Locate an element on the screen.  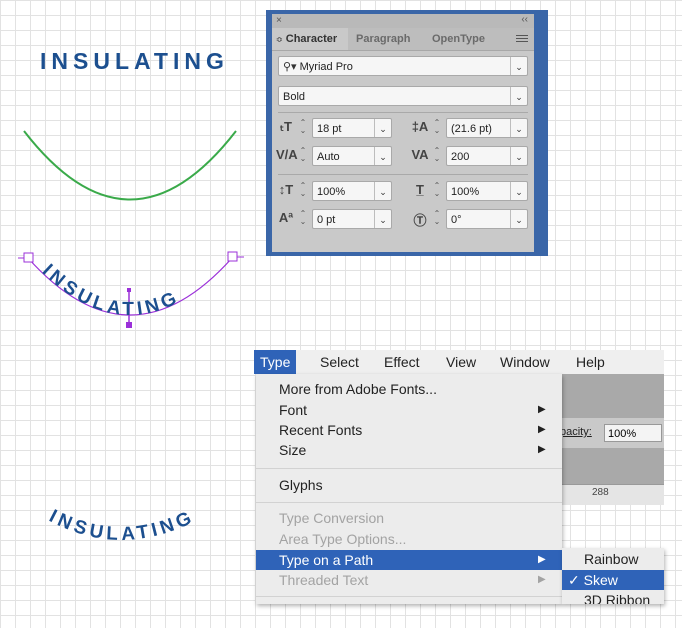
submenu-item-rainbow: Rainbow is located at coordinates (613, 559).